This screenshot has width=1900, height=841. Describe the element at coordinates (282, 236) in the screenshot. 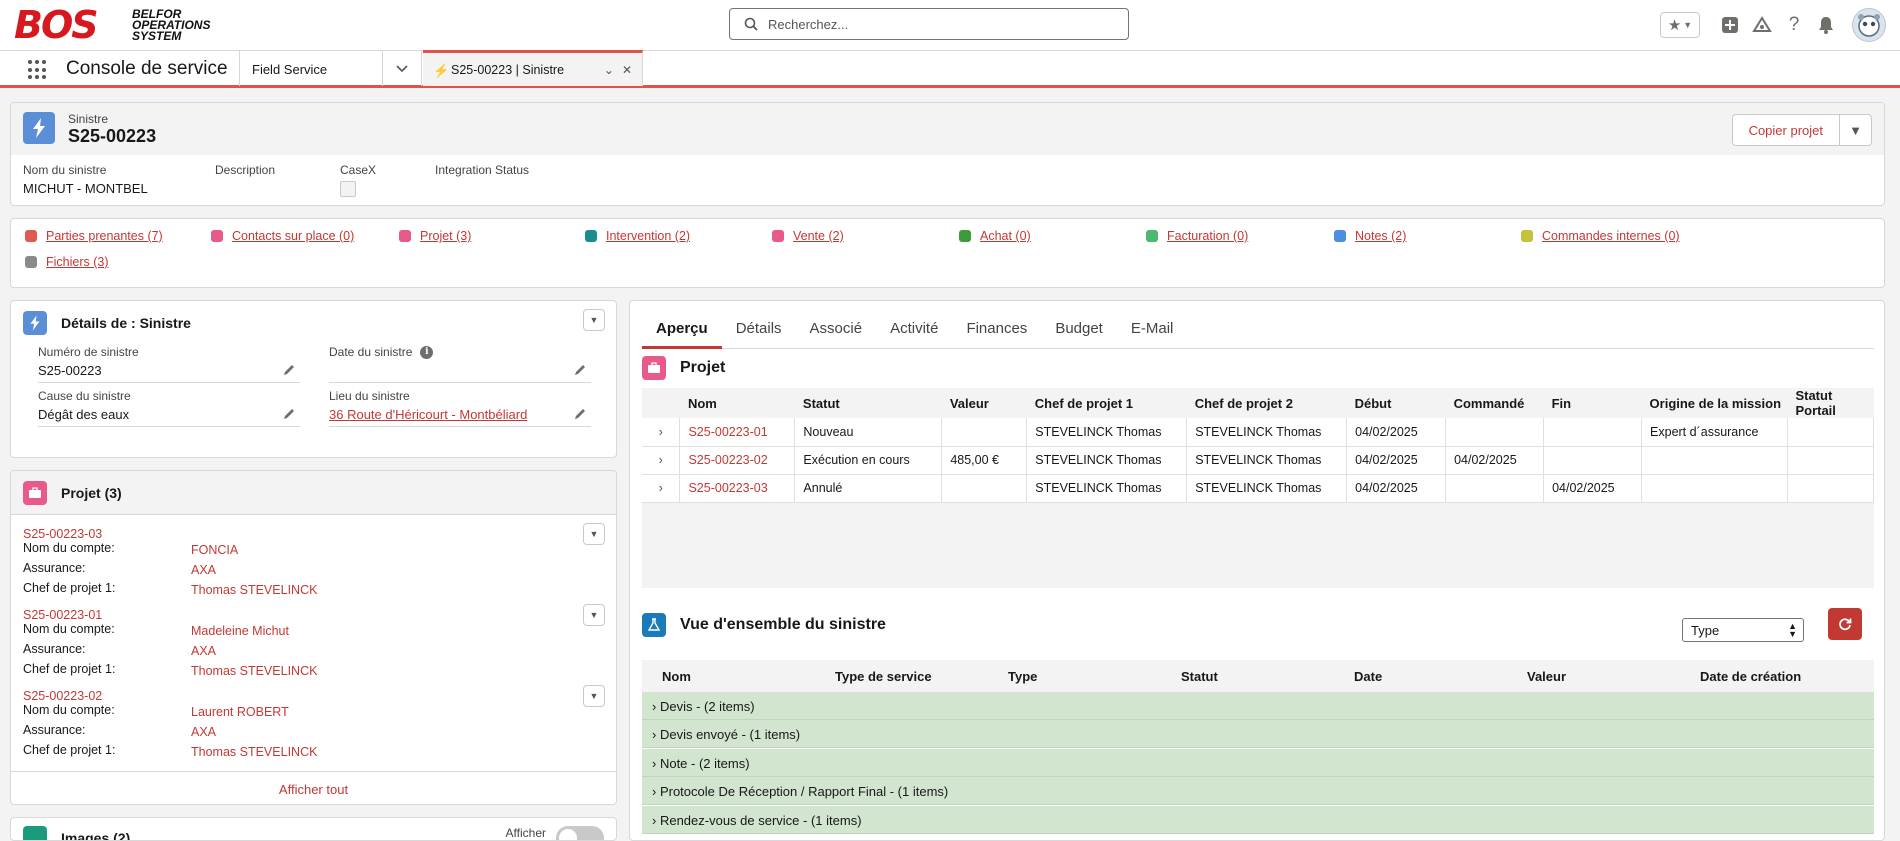

I see `quick-link-contacts-sur-place: Contacts sur place (0)` at that location.